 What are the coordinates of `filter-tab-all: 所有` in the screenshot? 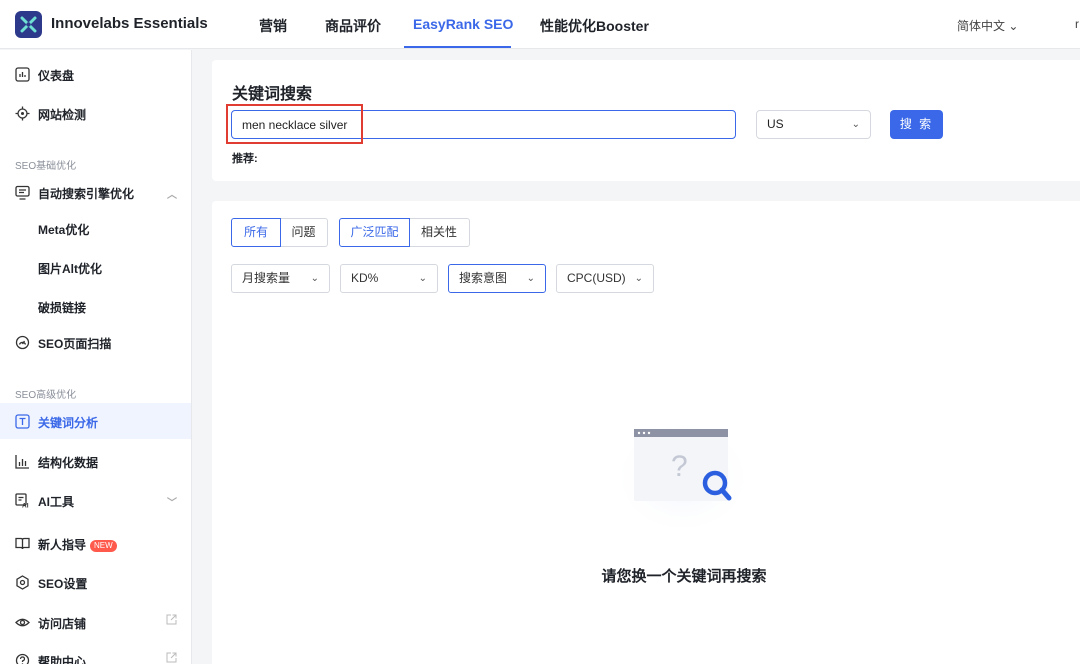 It's located at (256, 232).